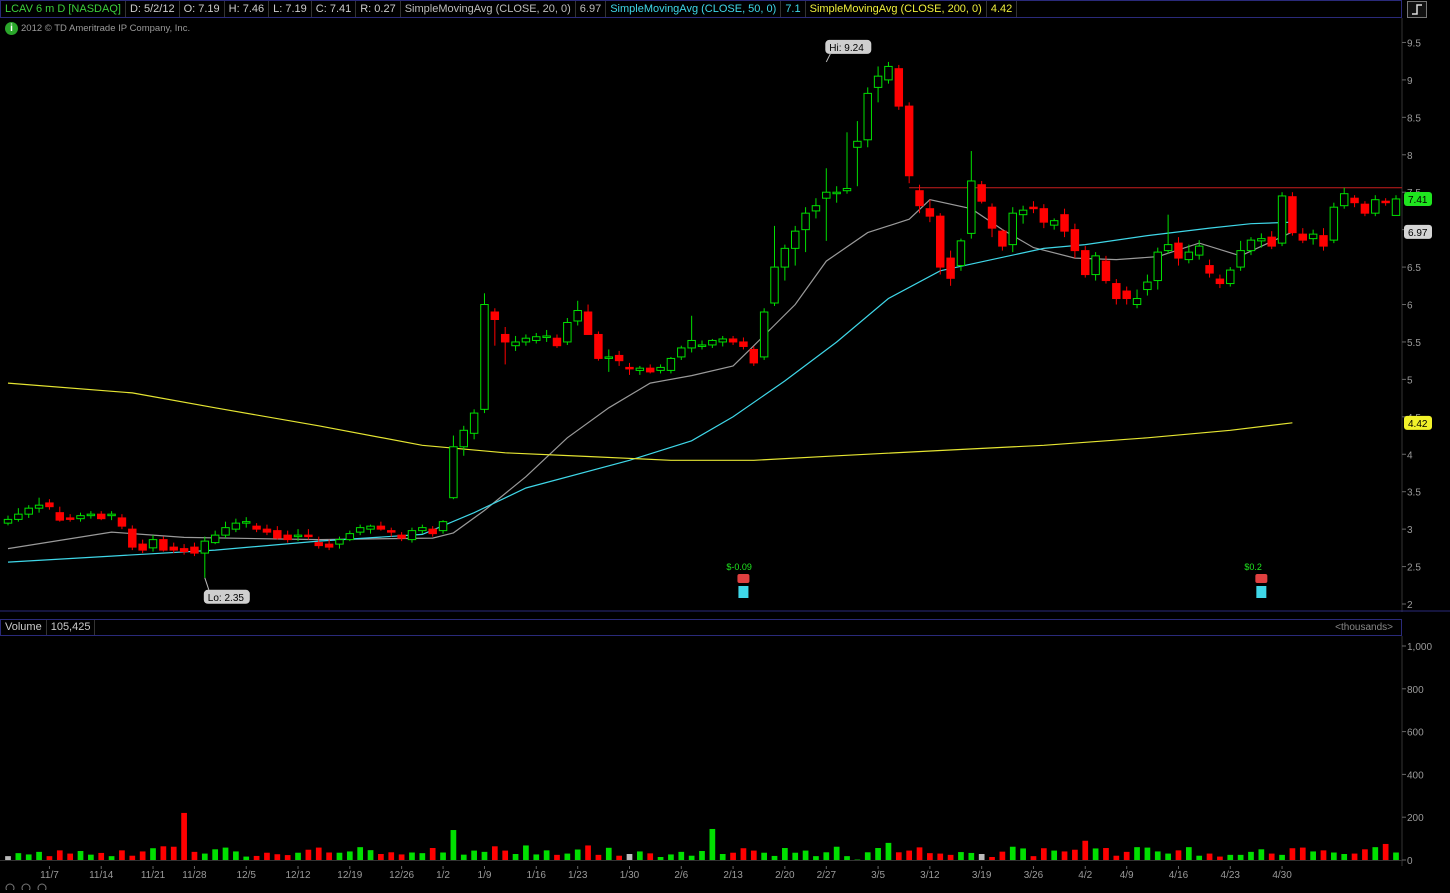 The height and width of the screenshot is (893, 1450). I want to click on volume-tick-label: 200, so click(1415, 818).